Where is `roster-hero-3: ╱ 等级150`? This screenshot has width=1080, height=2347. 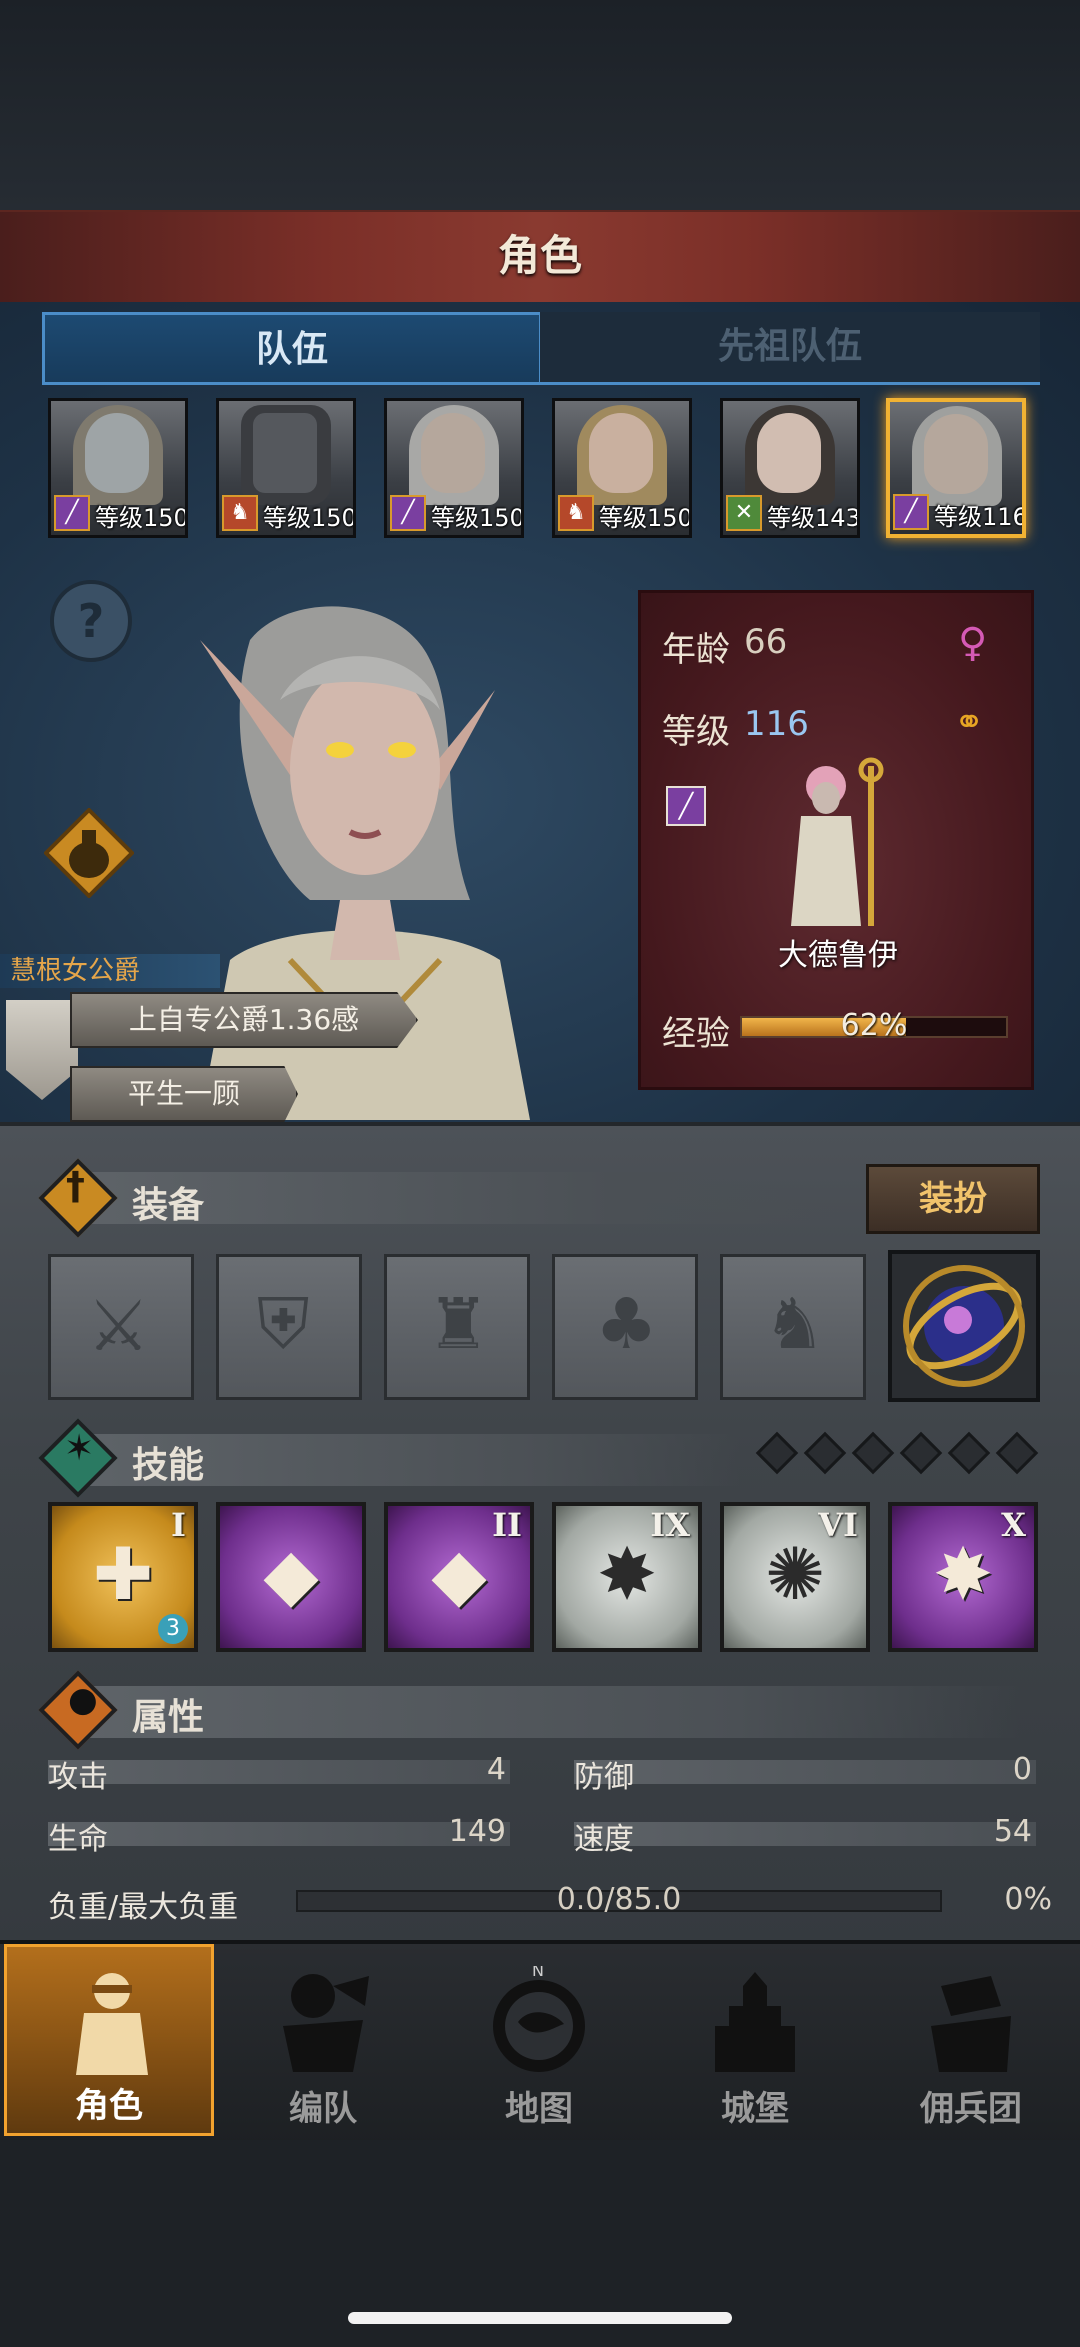
roster-hero-3: ╱ 等级150 is located at coordinates (454, 468).